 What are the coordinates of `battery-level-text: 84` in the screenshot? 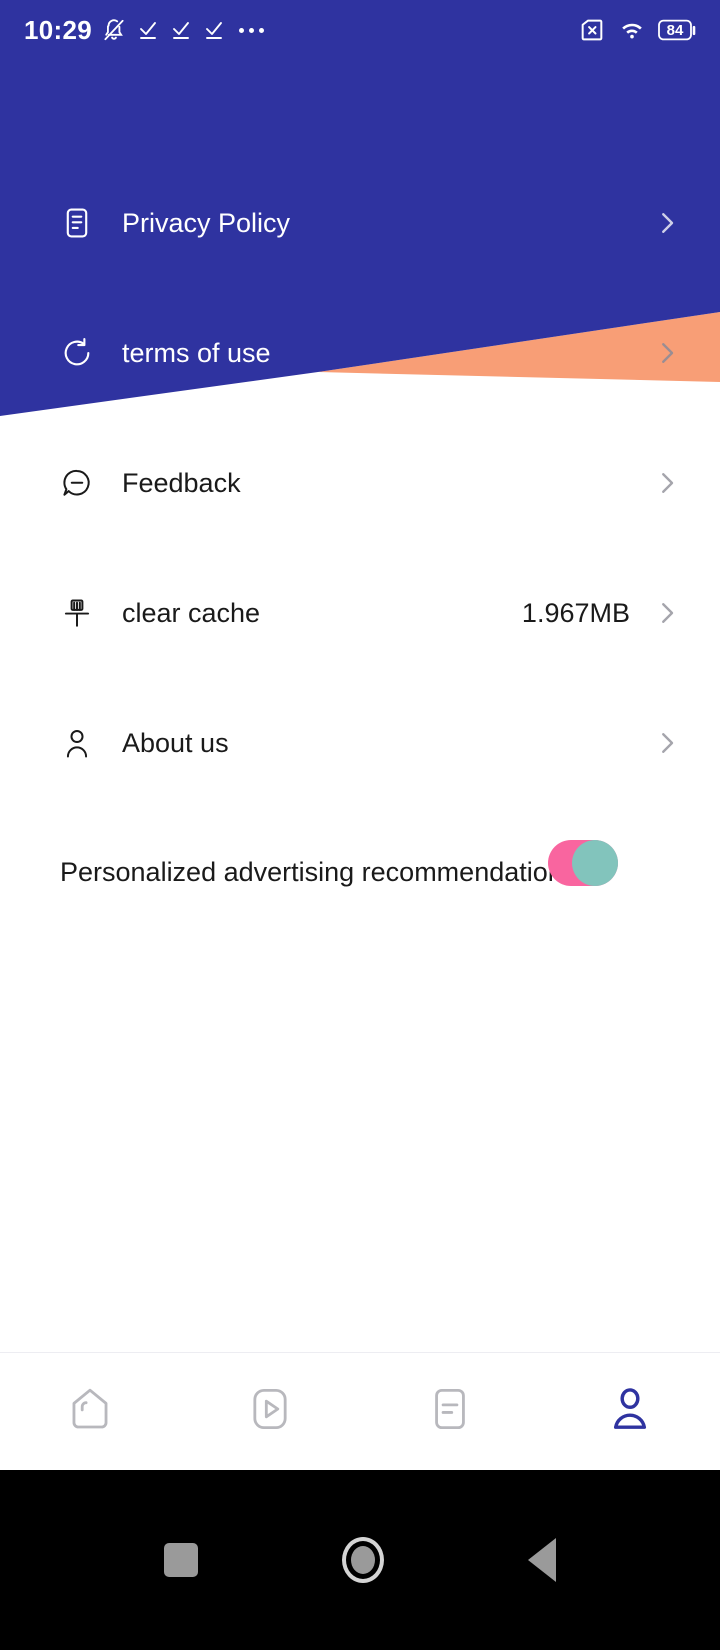 It's located at (675, 30).